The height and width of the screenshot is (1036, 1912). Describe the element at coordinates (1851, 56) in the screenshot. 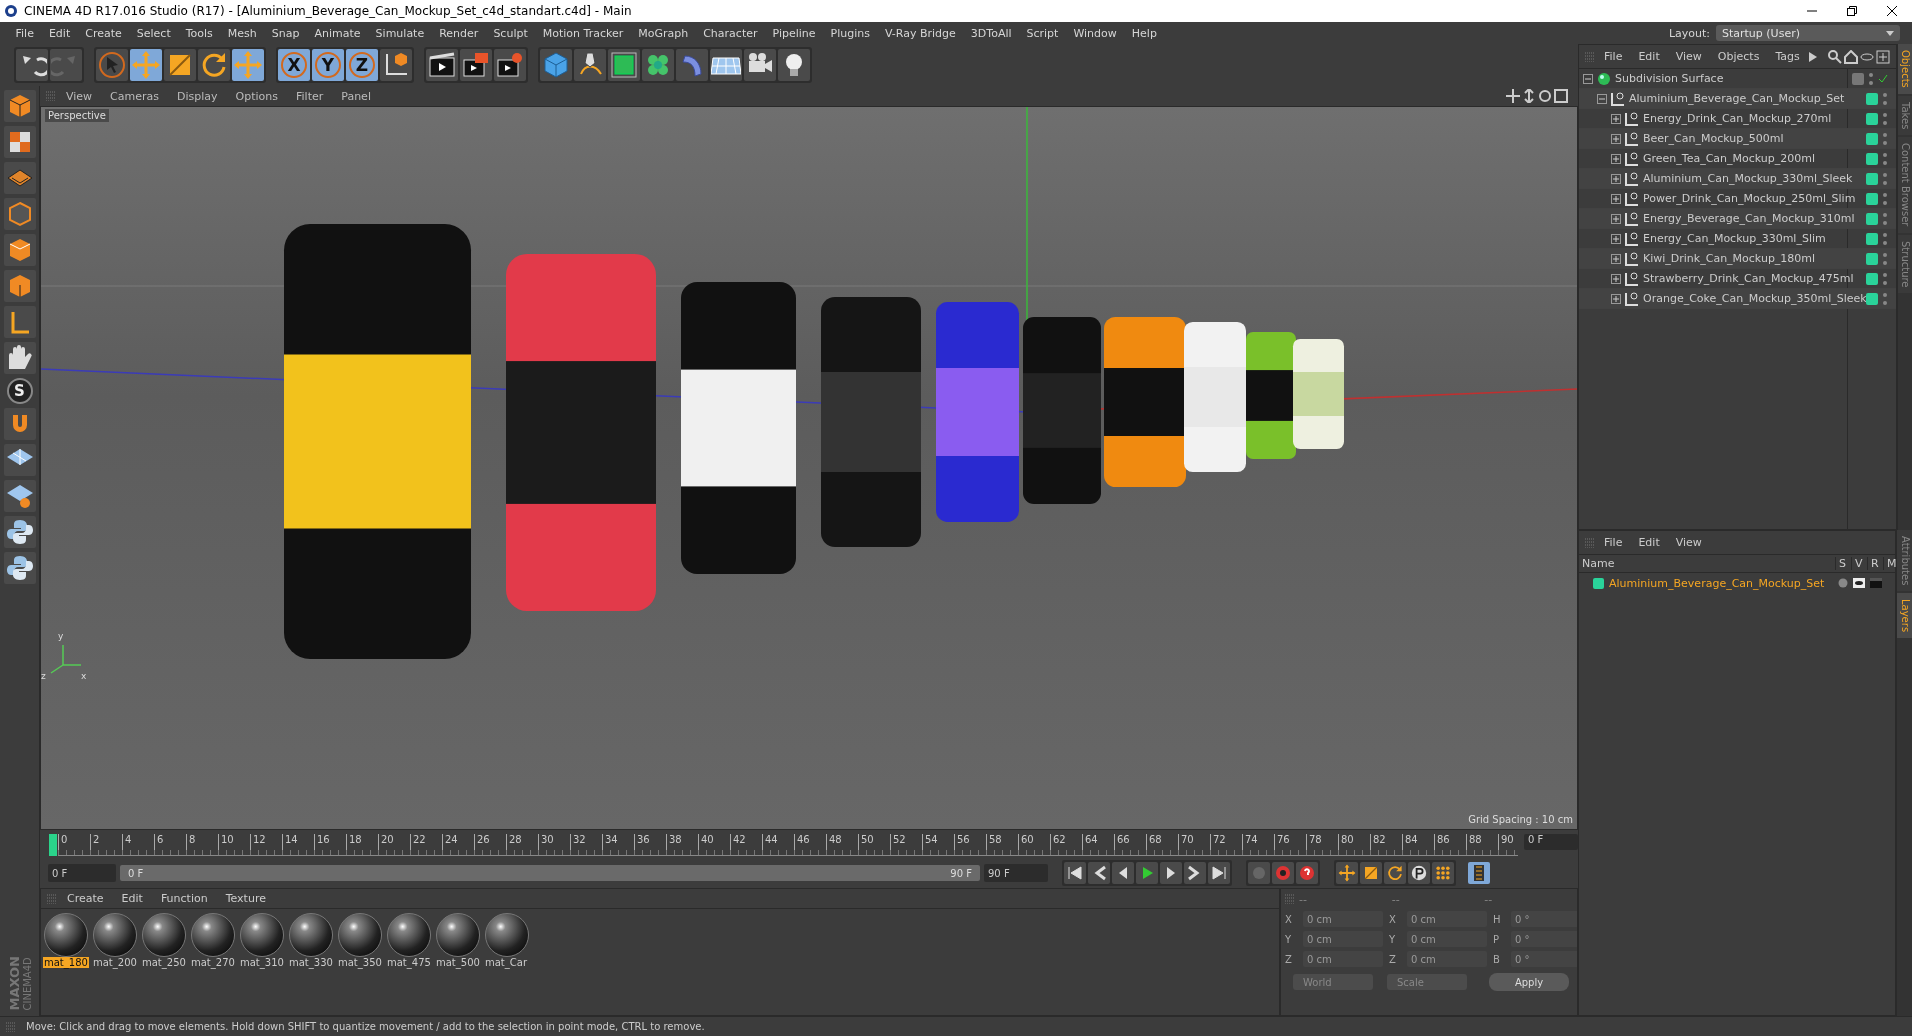

I see `home-icon` at that location.